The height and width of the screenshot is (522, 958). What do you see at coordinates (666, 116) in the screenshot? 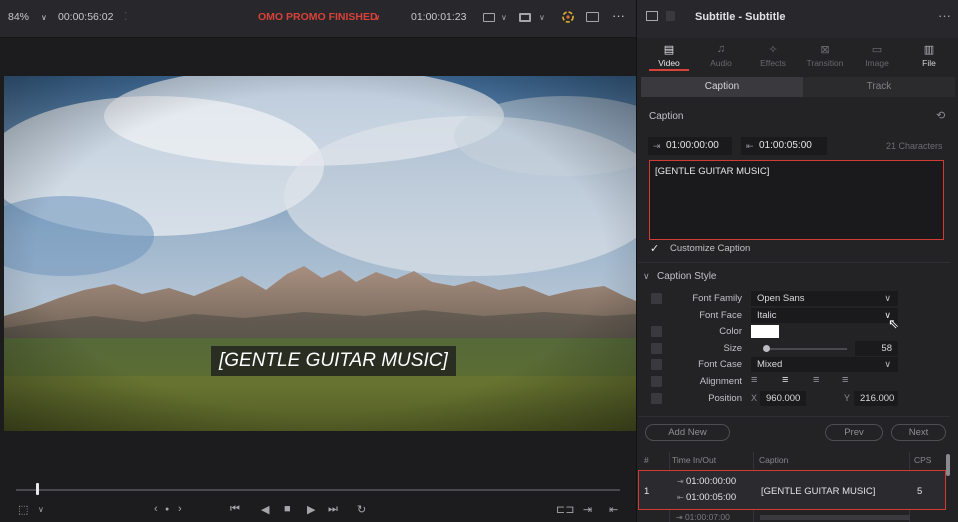
I see `caption-section-title: Caption` at bounding box center [666, 116].